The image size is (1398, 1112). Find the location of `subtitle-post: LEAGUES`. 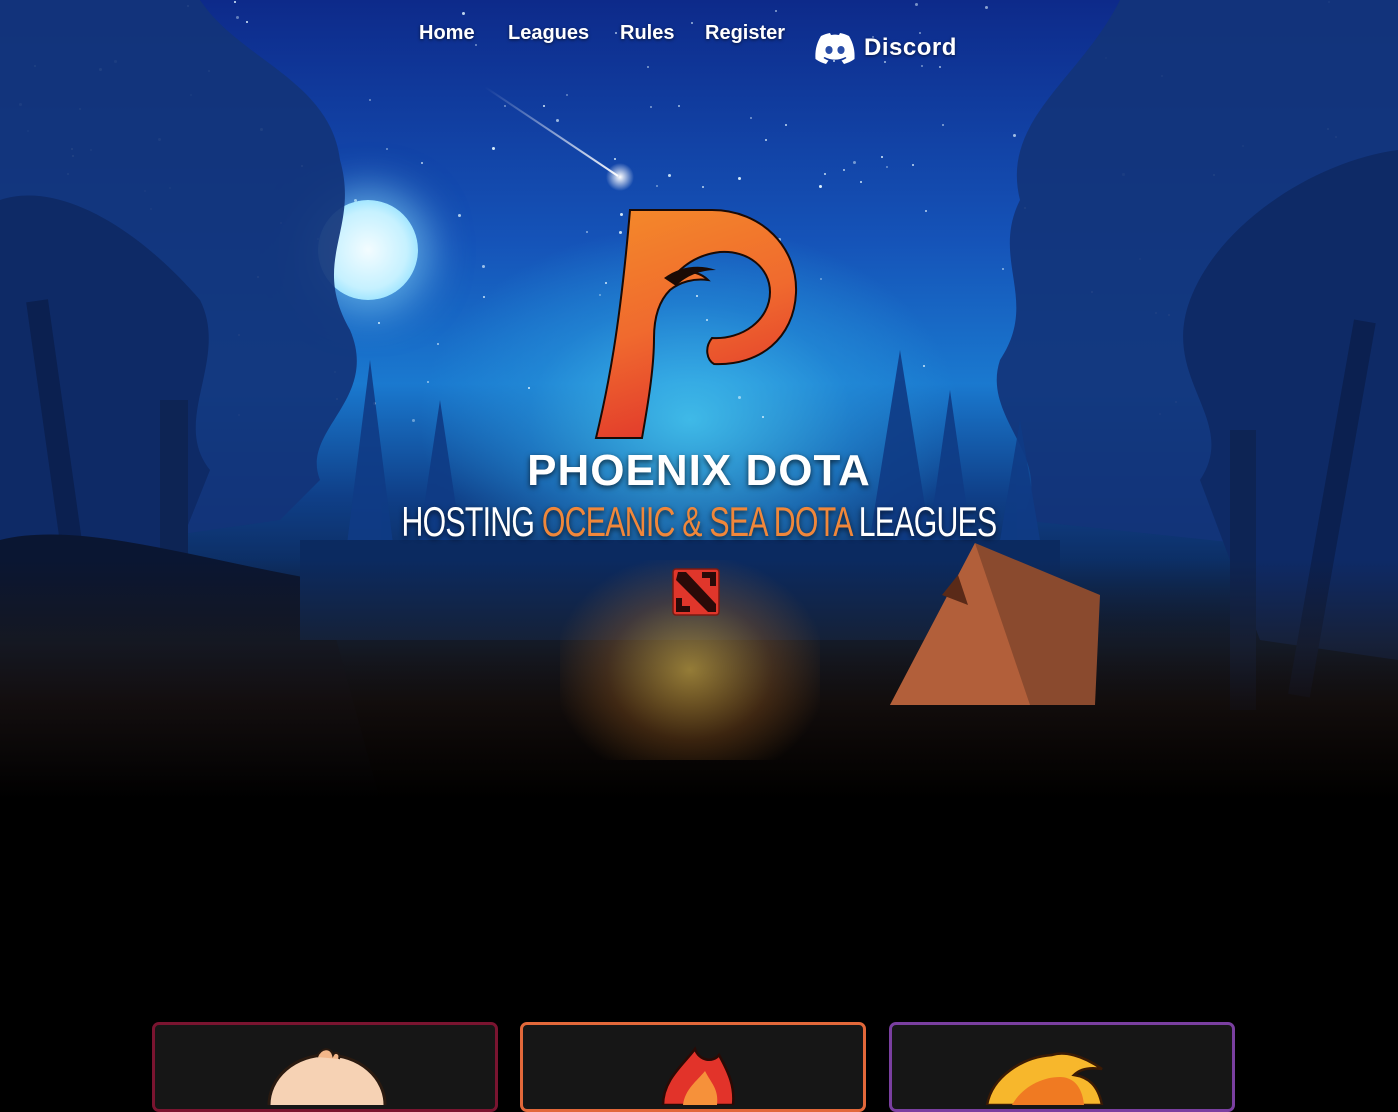

subtitle-post: LEAGUES is located at coordinates (924, 521).